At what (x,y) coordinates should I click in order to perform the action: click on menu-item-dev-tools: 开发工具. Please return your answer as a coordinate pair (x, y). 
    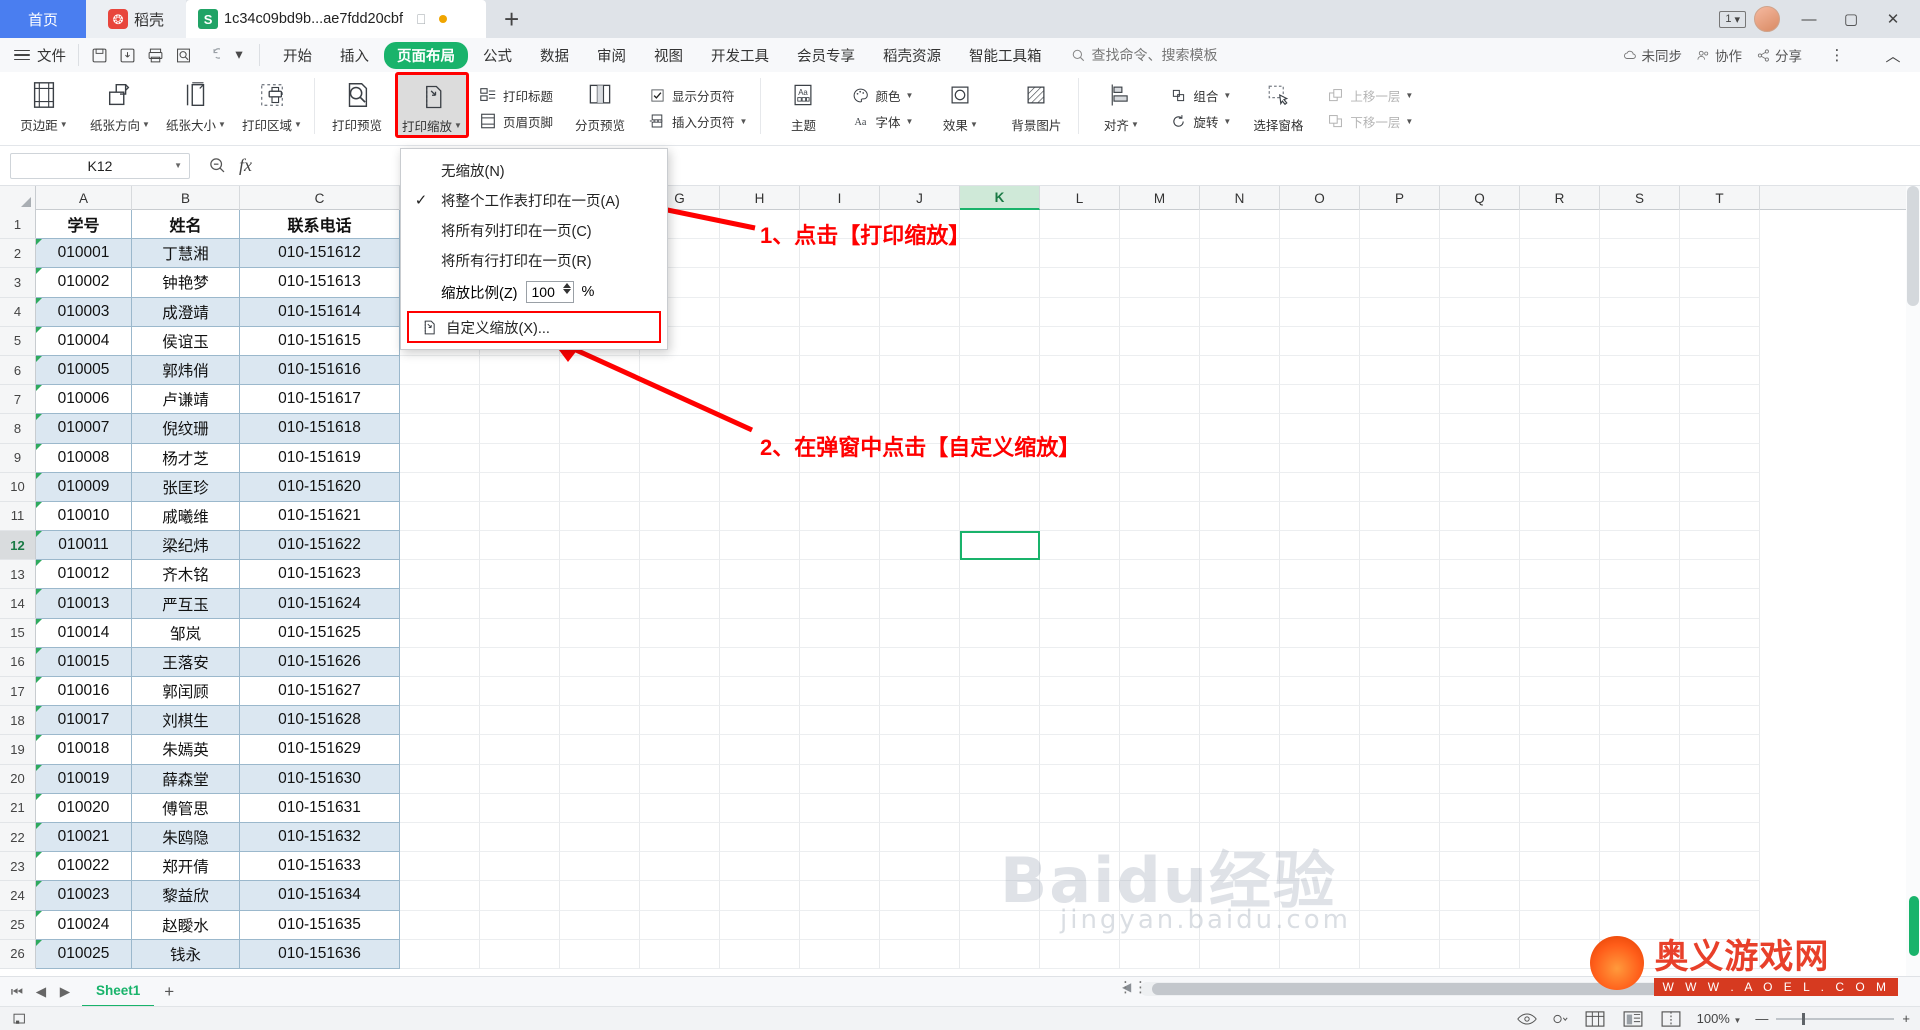
    Looking at the image, I should click on (740, 55).